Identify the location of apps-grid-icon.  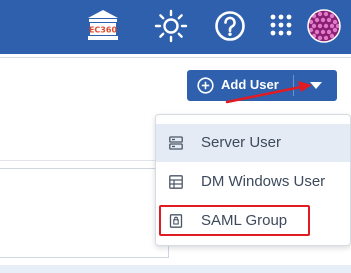
(281, 25).